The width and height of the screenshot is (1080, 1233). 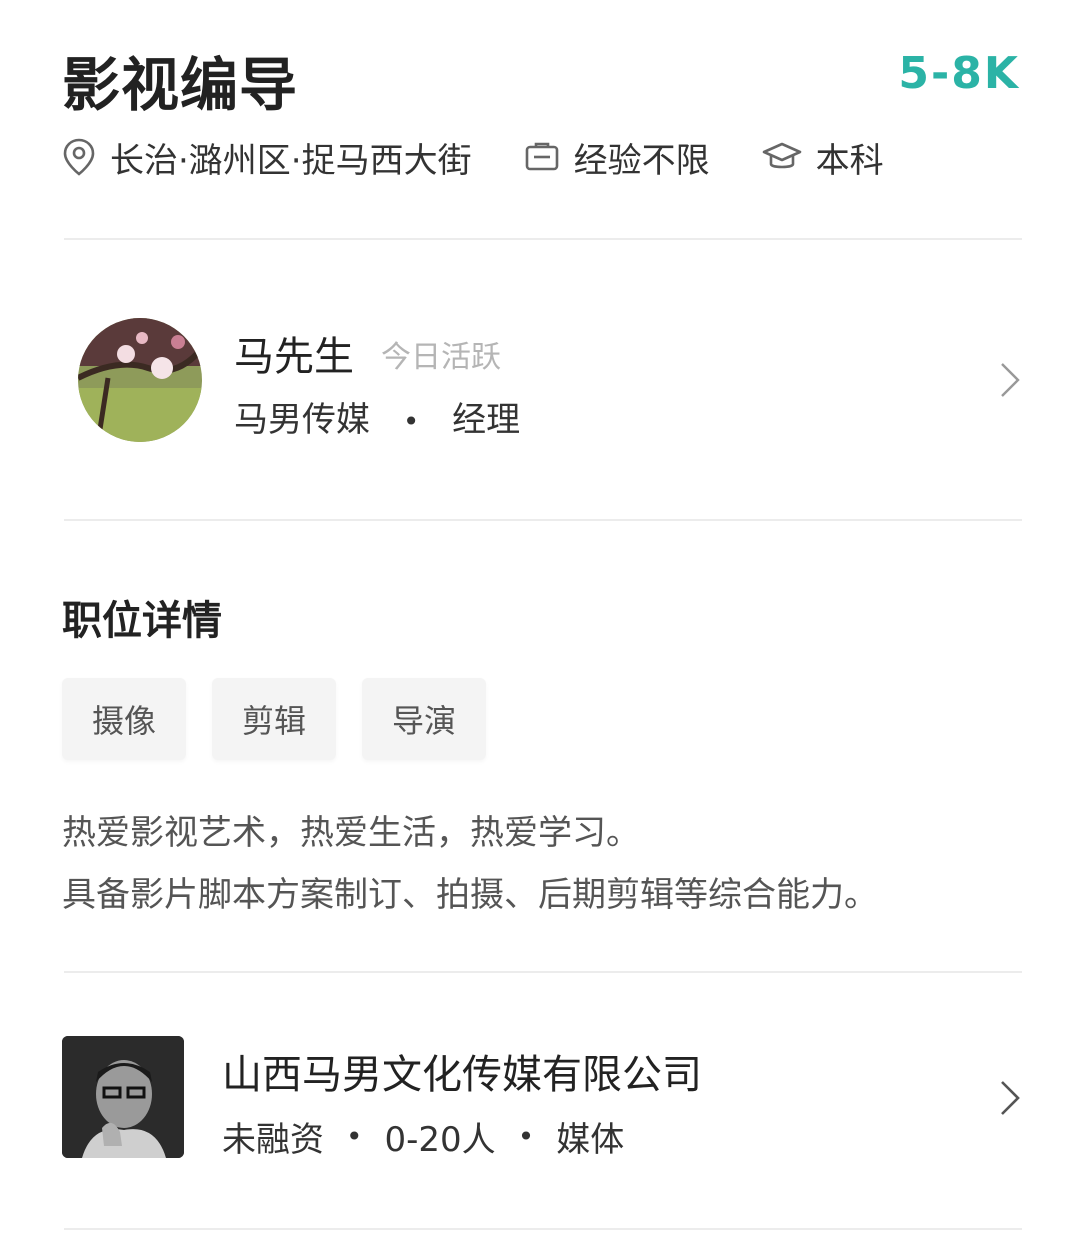 I want to click on description-line: 具备影片脚本方案制订、拍摄、后期剪辑等综合能力。, so click(x=470, y=895).